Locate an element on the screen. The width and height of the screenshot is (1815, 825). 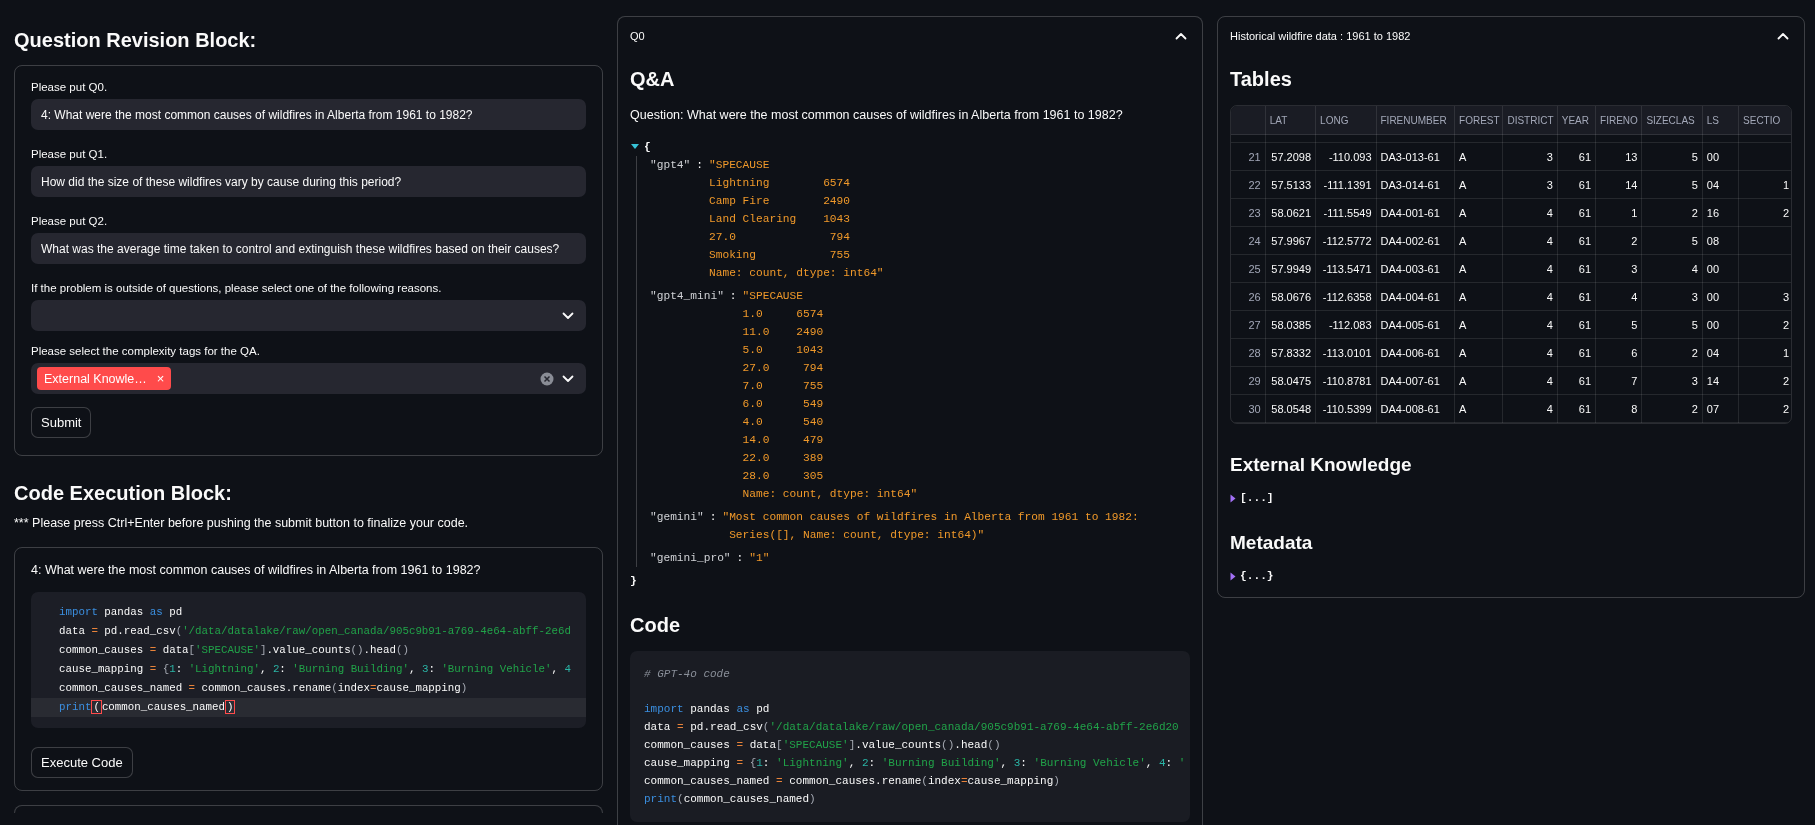
table-cell: 57.2098 is located at coordinates (1290, 156).